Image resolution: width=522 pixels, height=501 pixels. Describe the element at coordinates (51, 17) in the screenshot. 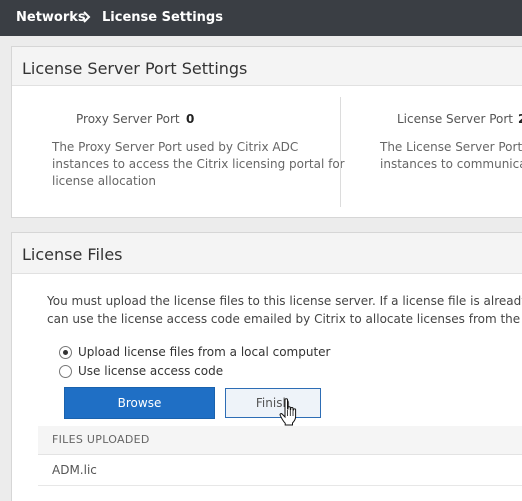

I see `breadcrumb-networks: Networks` at that location.